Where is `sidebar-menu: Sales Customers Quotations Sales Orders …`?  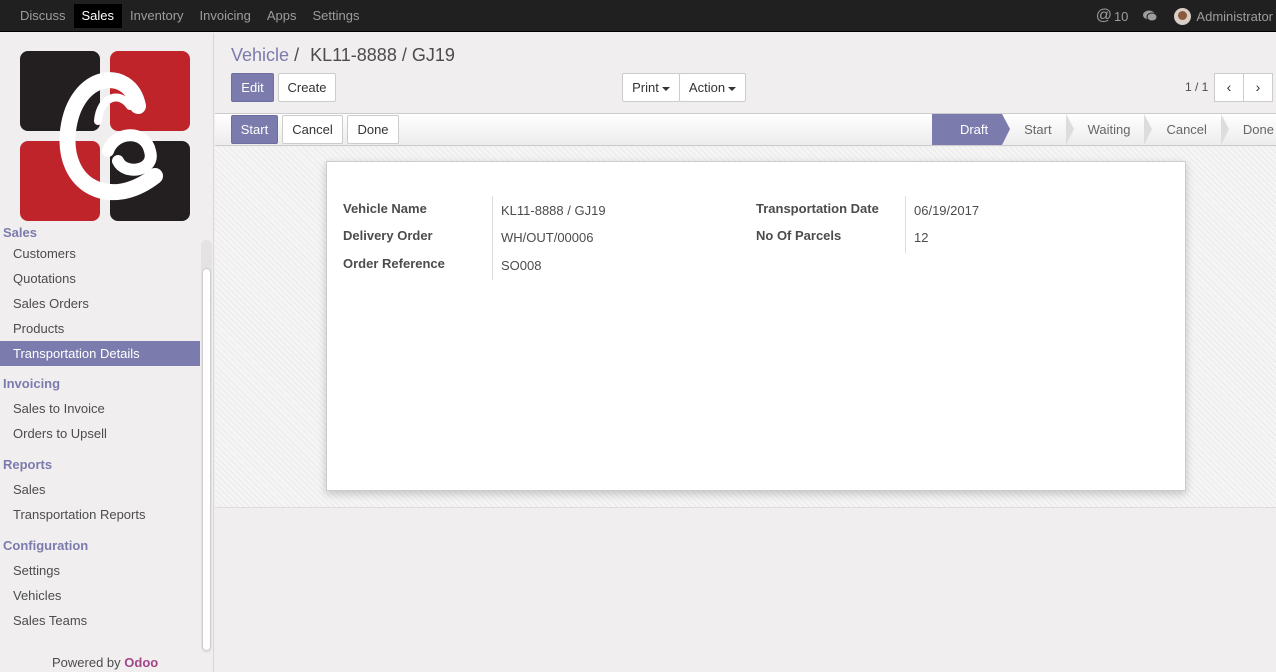
sidebar-menu: Sales Customers Quotations Sales Orders … is located at coordinates (100, 429).